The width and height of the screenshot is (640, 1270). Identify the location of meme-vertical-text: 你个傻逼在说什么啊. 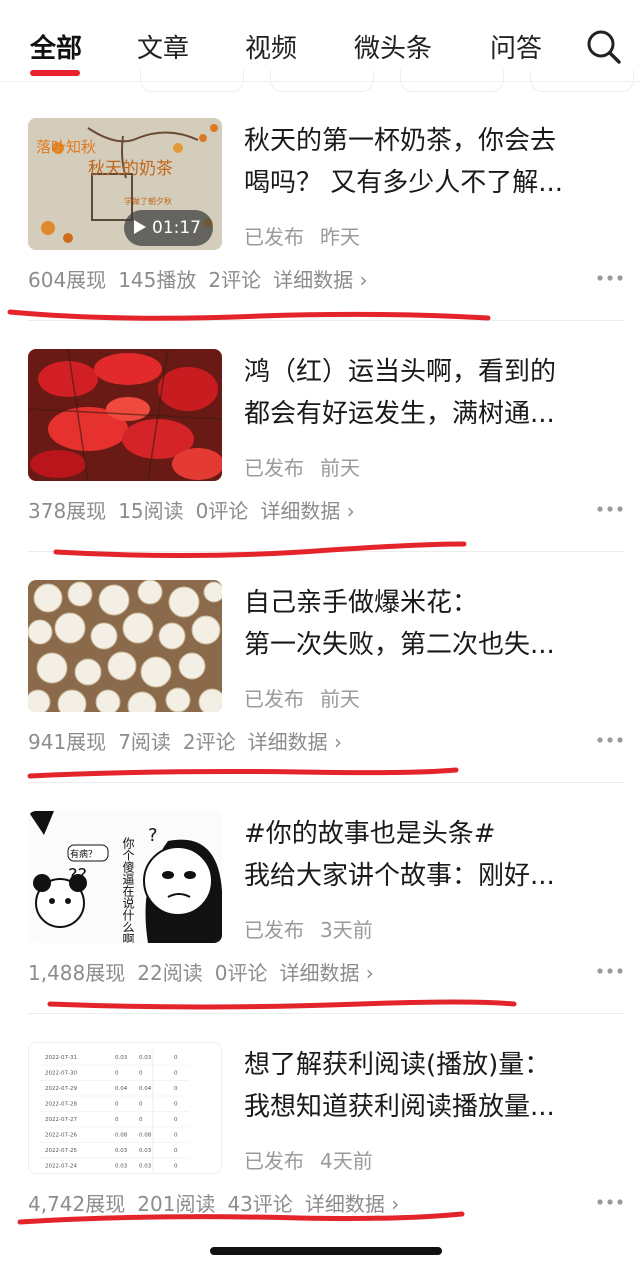
(128, 890).